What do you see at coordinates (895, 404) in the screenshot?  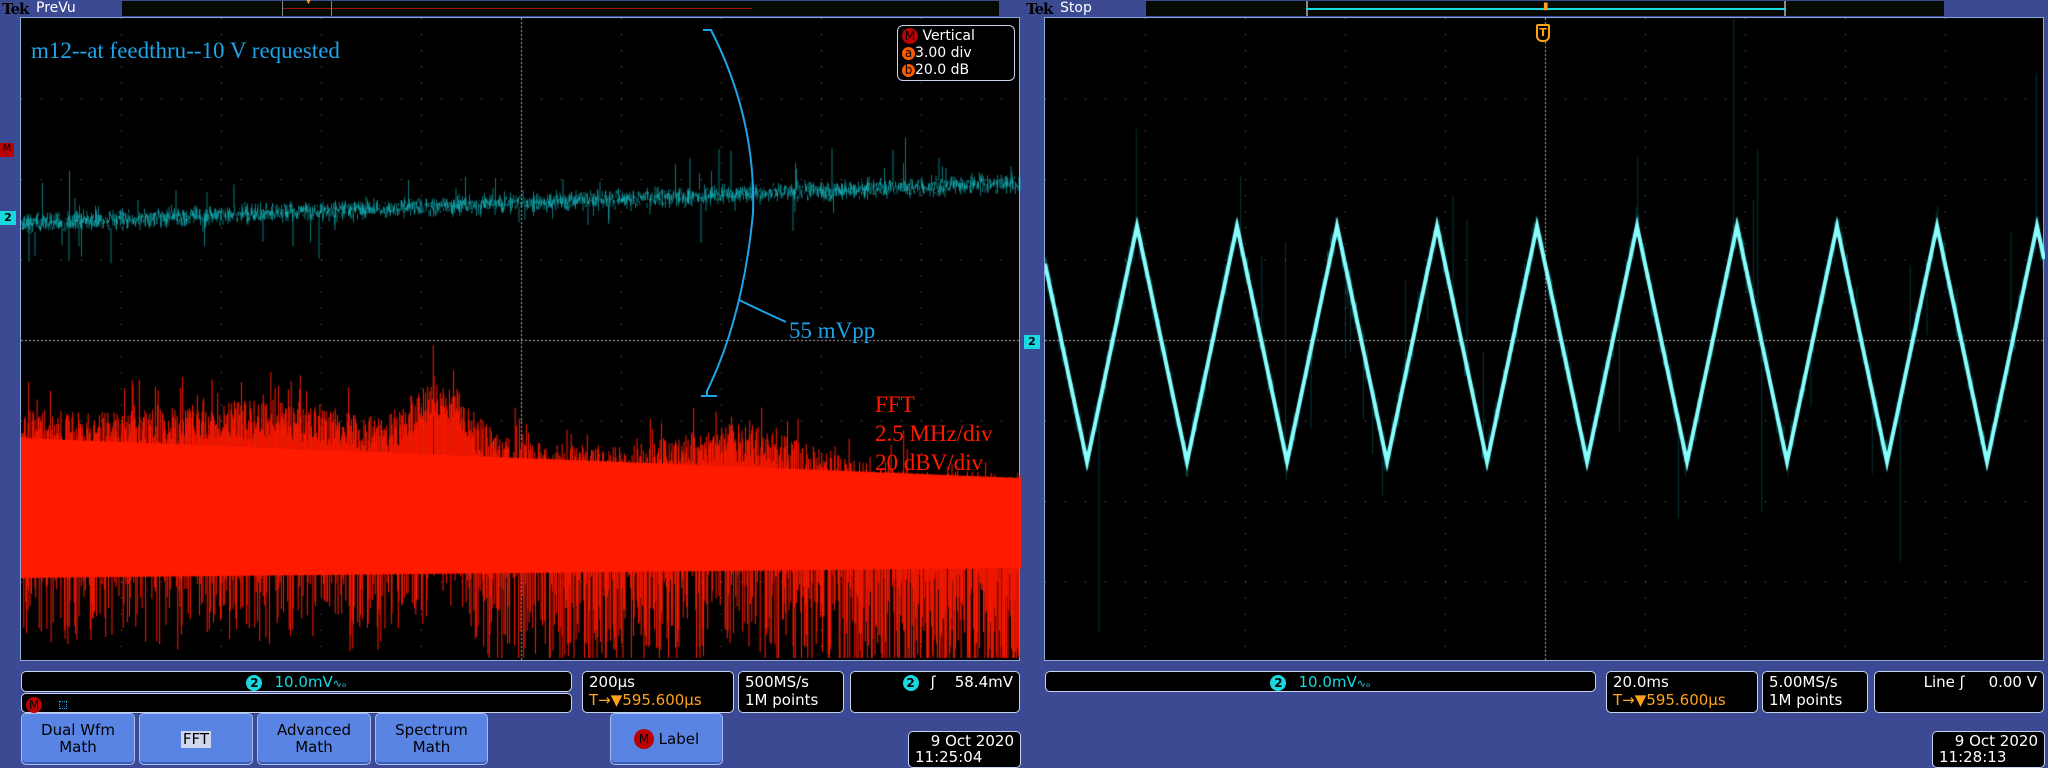 I see `fft-label: FFT` at bounding box center [895, 404].